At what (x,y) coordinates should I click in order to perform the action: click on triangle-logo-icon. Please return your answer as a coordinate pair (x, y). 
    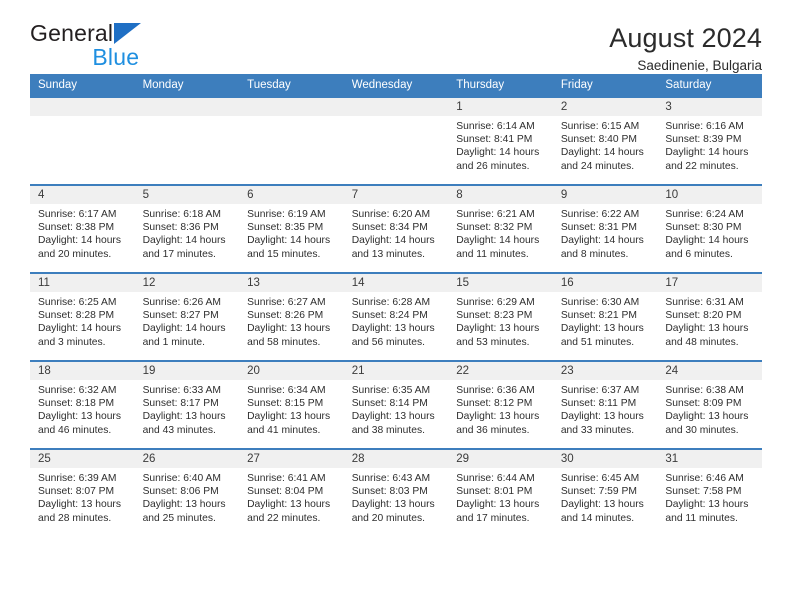
    Looking at the image, I should click on (128, 33).